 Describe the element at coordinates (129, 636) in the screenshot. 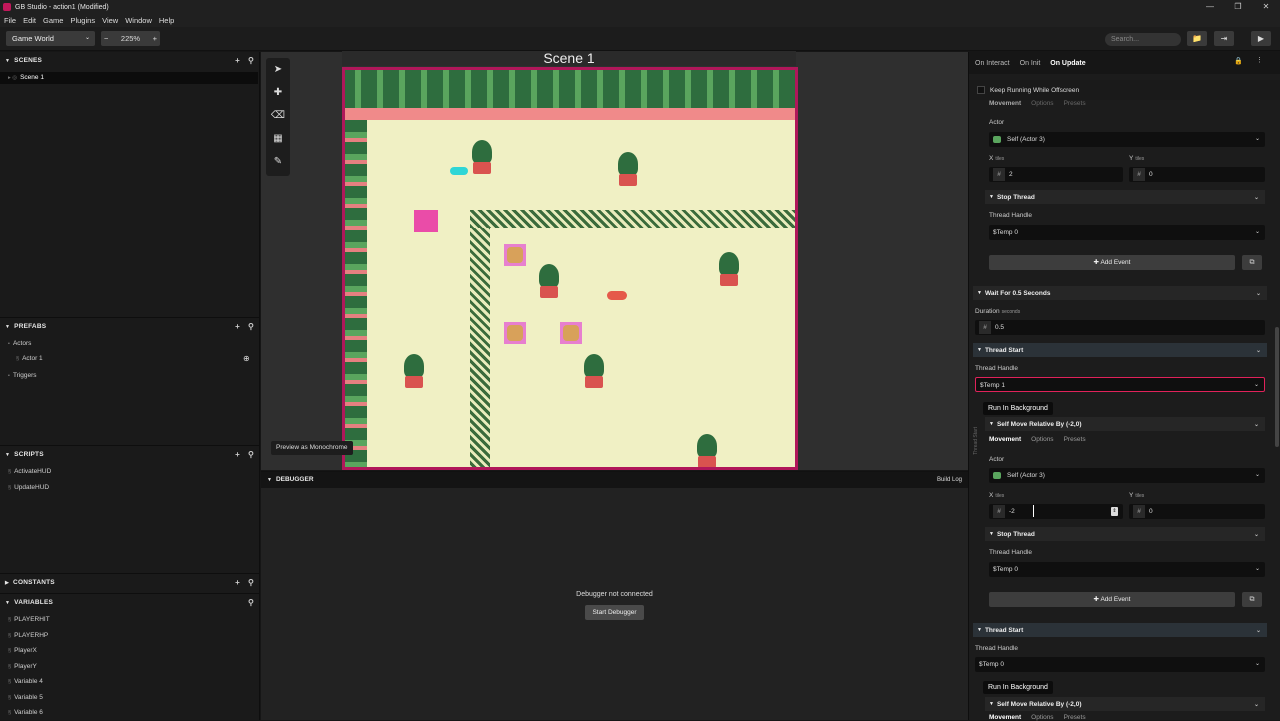

I see `variable-item: § PLAYERHP` at that location.